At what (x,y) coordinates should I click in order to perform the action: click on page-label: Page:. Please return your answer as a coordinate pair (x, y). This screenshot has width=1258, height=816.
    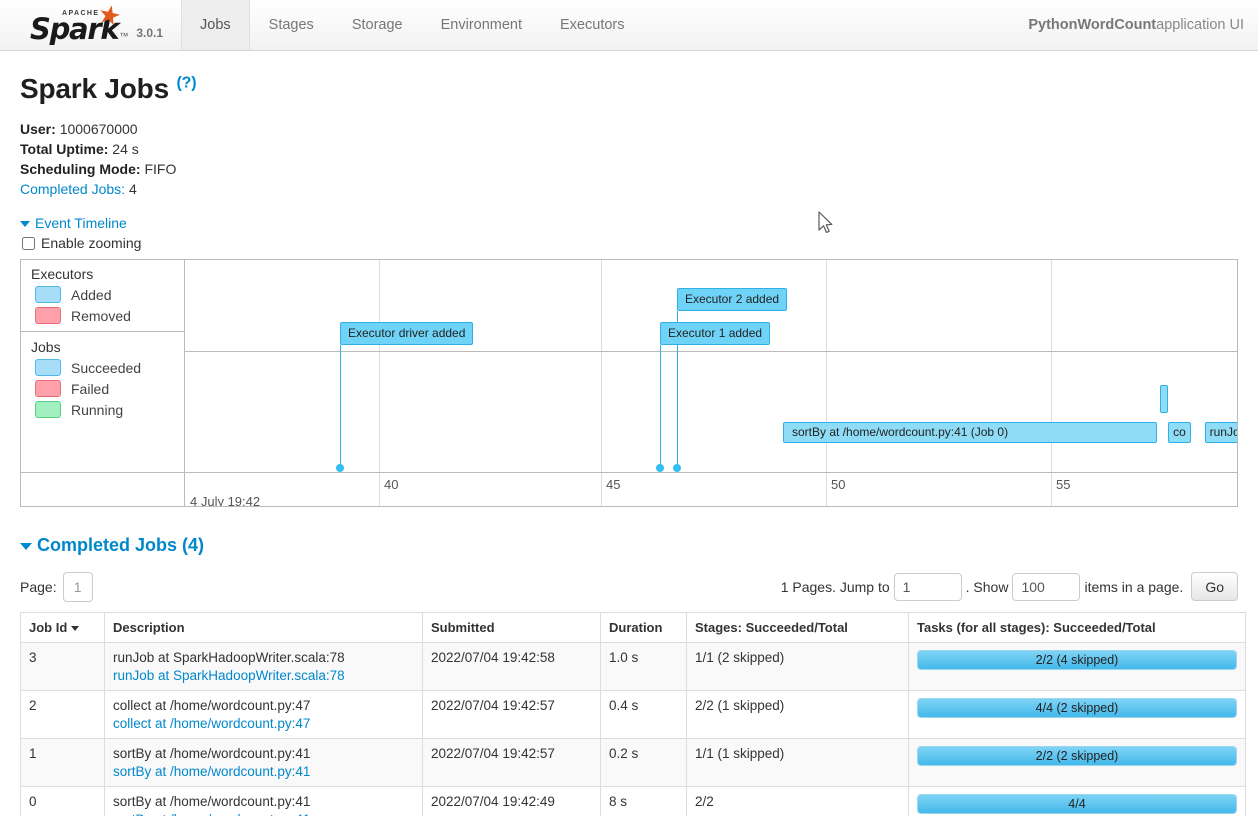
    Looking at the image, I should click on (38, 587).